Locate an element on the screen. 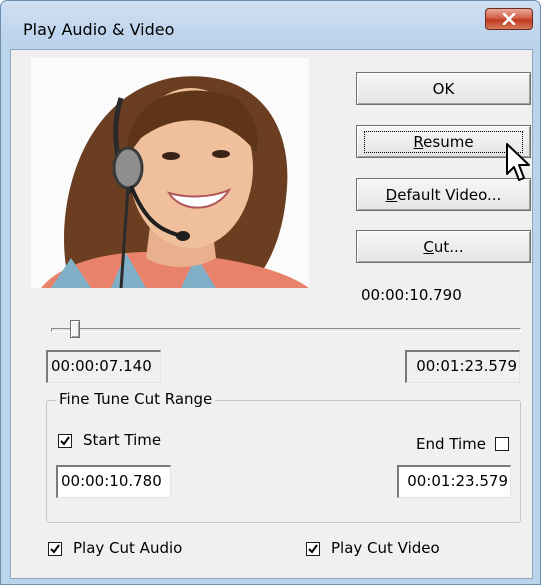 Image resolution: width=544 pixels, height=588 pixels. start-position-field: 00:00:07.140 is located at coordinates (103, 366).